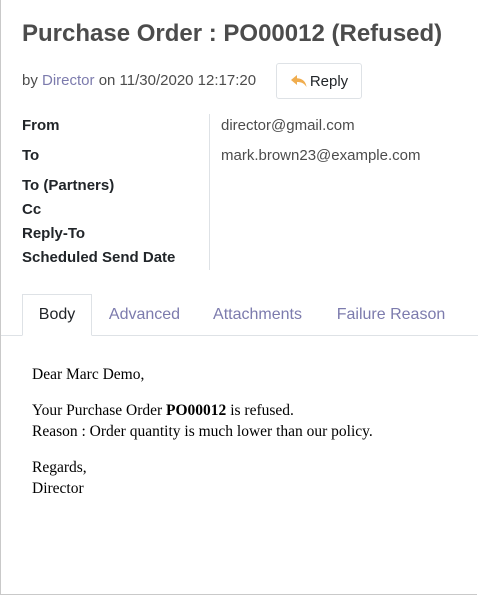 The width and height of the screenshot is (478, 596). Describe the element at coordinates (32, 209) in the screenshot. I see `cc-label: Cc` at that location.